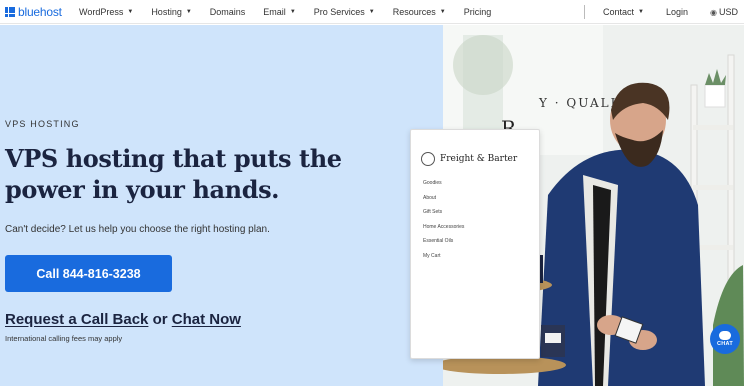 Image resolution: width=744 pixels, height=386 pixels. I want to click on nav-item-wordpress: WordPress ▼, so click(106, 12).